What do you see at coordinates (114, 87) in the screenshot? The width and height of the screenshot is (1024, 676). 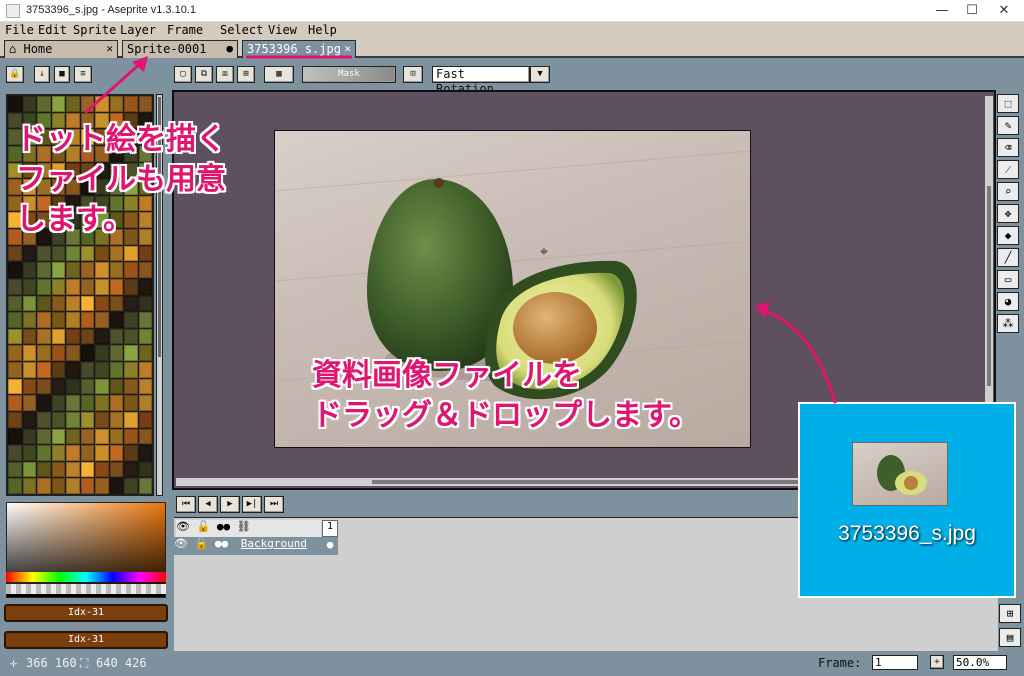 I see `arrow-to-tab-line` at bounding box center [114, 87].